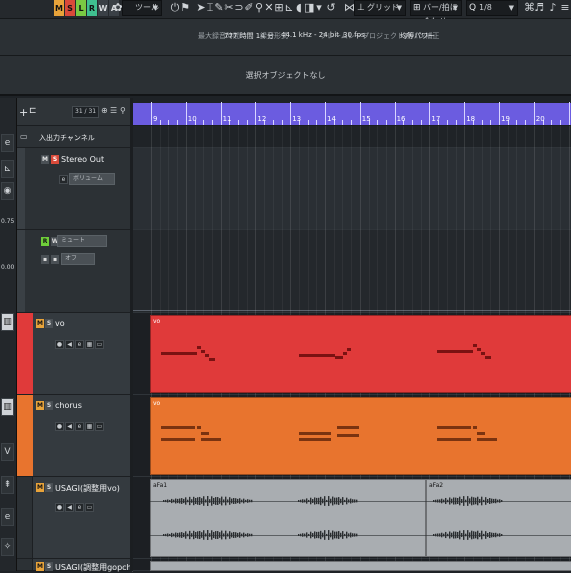 Image resolution: width=571 pixels, height=573 pixels. I want to click on timewarp-icon: ⊾, so click(289, 8).